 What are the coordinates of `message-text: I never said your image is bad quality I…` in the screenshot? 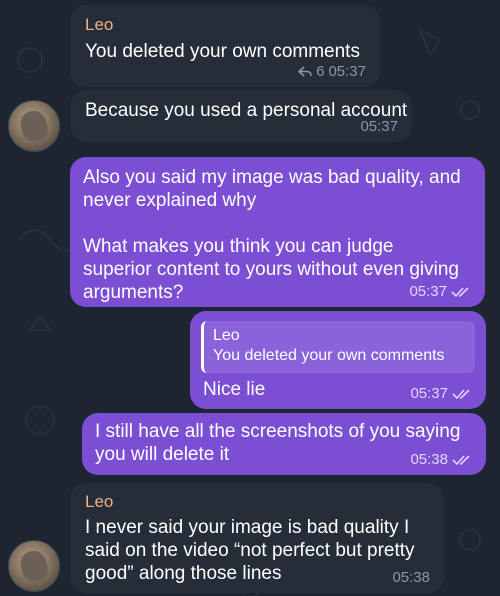 It's located at (250, 550).